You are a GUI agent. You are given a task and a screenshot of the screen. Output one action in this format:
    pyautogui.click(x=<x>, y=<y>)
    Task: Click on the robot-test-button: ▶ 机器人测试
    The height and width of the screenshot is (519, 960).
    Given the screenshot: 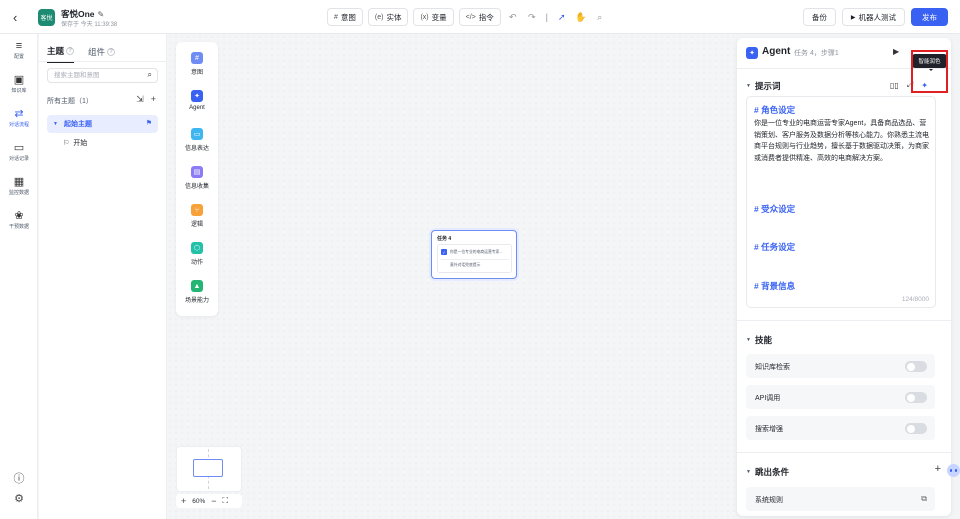 What is the action you would take?
    pyautogui.click(x=873, y=17)
    